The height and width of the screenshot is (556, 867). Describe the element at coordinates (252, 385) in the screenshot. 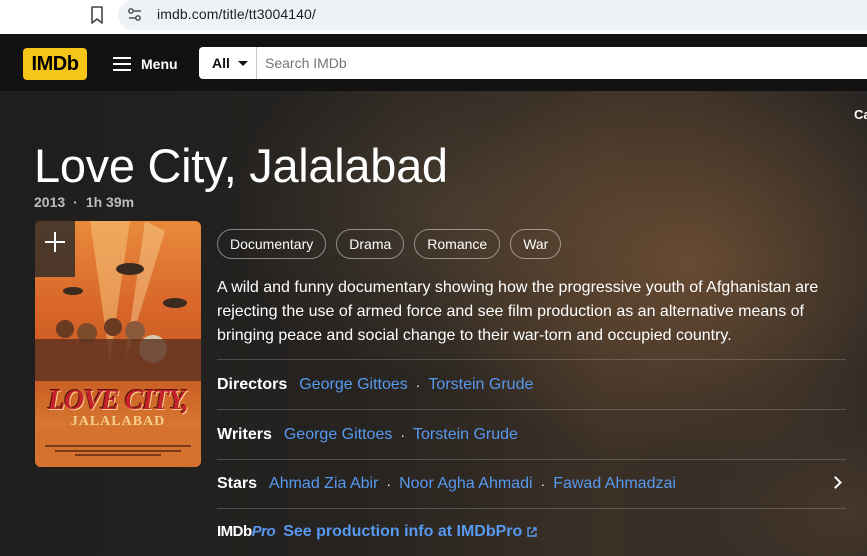

I see `credit-label-directors: Directors` at that location.